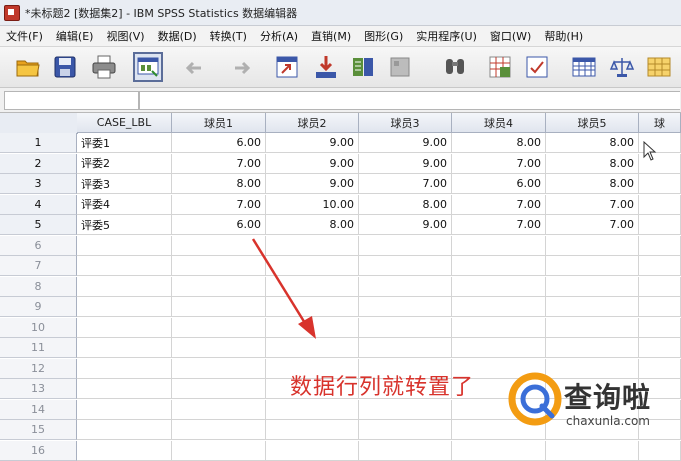  Describe the element at coordinates (124, 225) in the screenshot. I see `grid-cell: 评委5` at that location.